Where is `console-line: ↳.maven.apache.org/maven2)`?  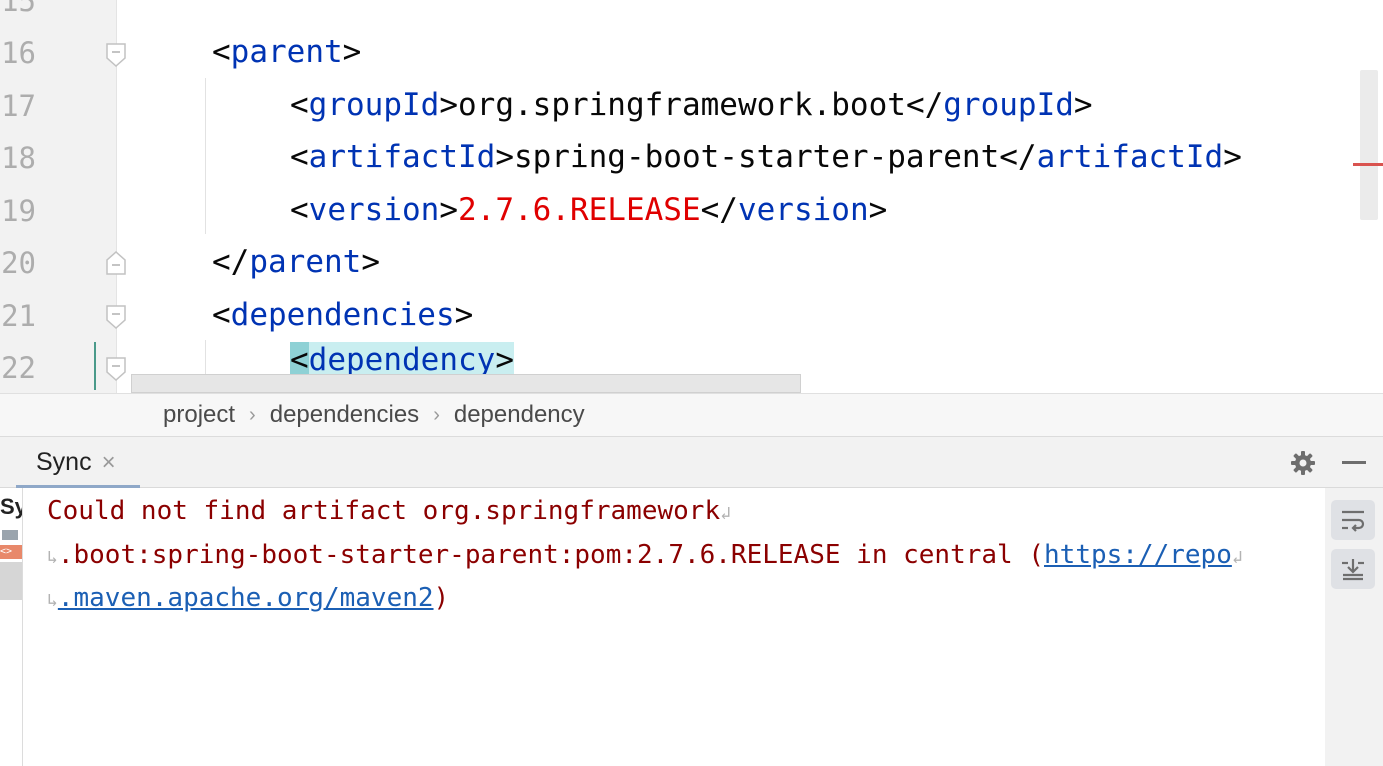
console-line: ↳.maven.apache.org/maven2) is located at coordinates (248, 599).